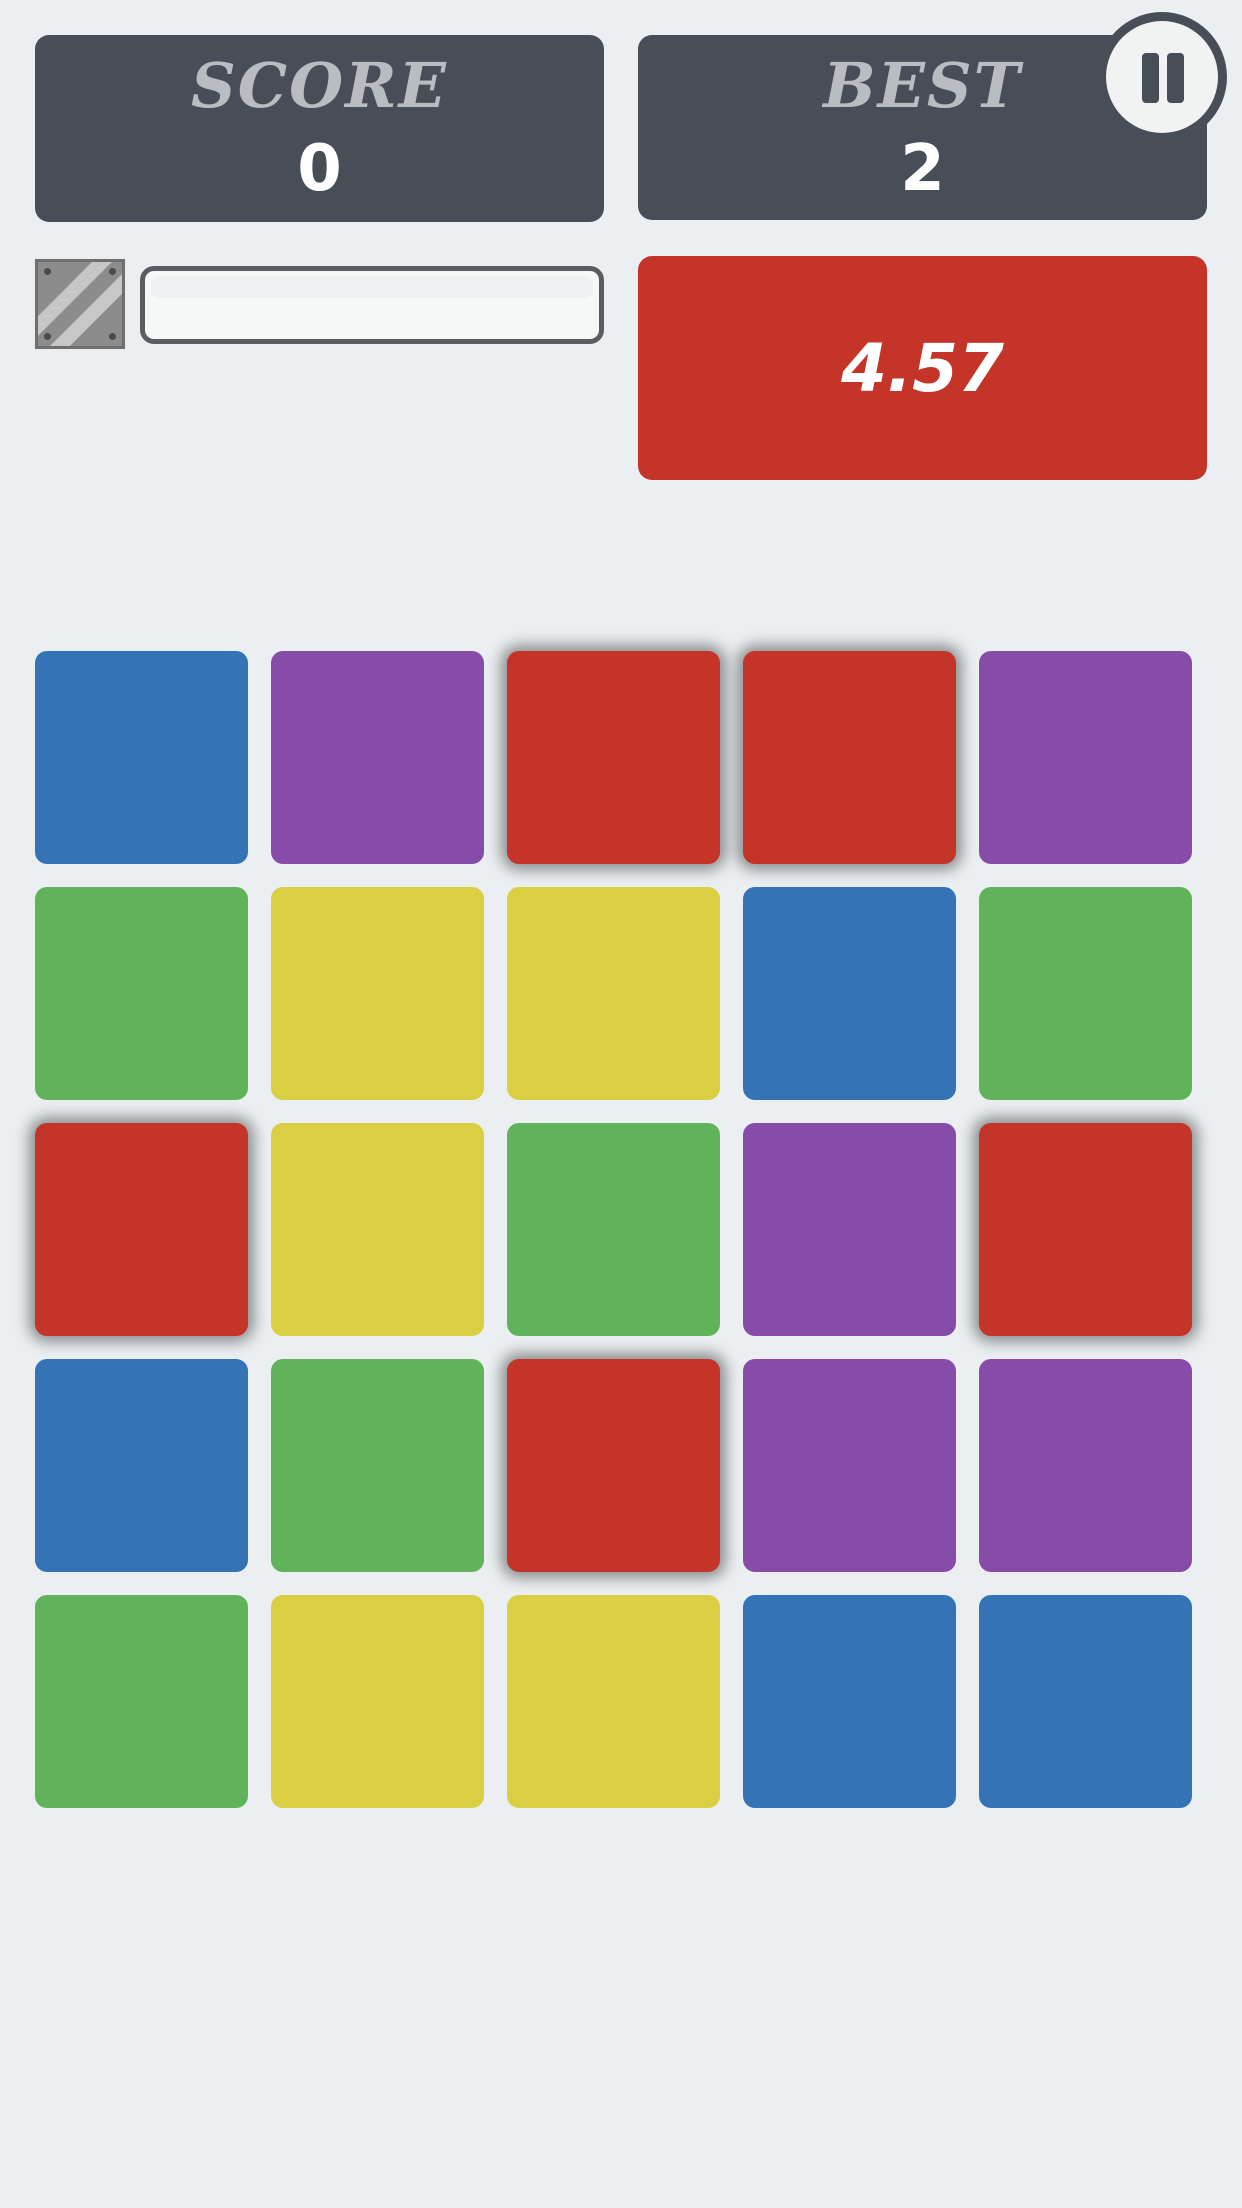 This screenshot has height=2208, width=1242. Describe the element at coordinates (319, 169) in the screenshot. I see `score-value: 0` at that location.